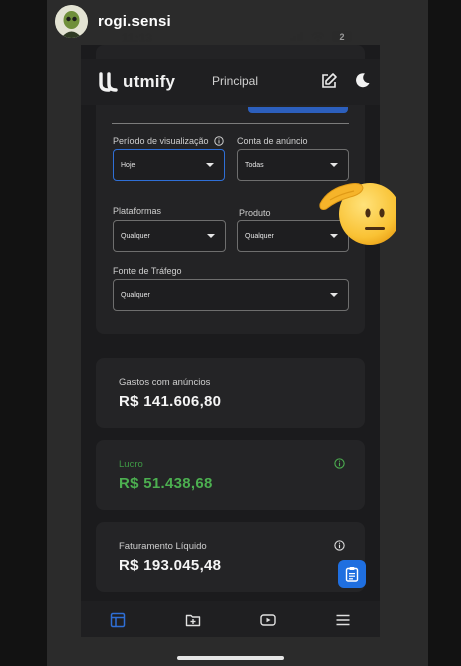  I want to click on produto-value: Qualquer, so click(259, 236).